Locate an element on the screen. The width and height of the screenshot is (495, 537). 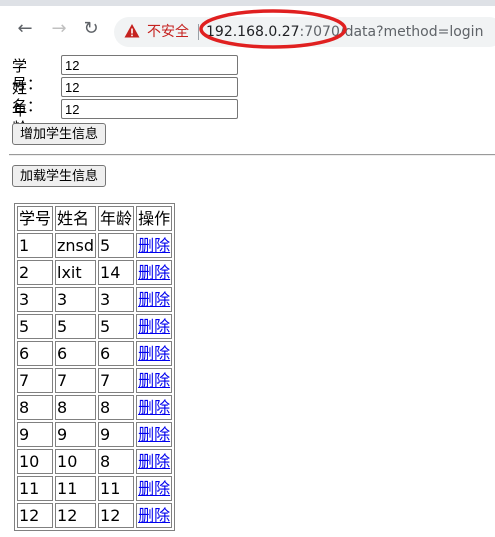
cell-id: 9 is located at coordinates (35, 434).